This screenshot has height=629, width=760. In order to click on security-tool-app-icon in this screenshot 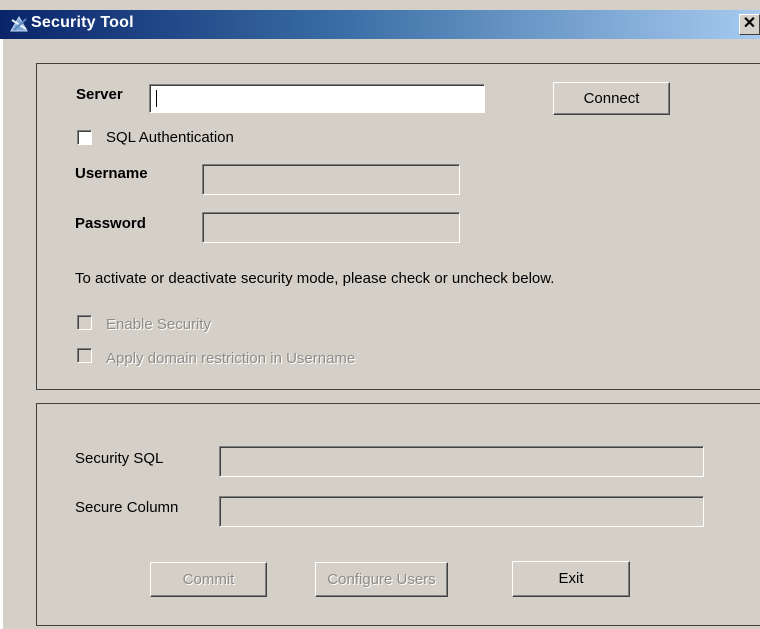, I will do `click(19, 23)`.